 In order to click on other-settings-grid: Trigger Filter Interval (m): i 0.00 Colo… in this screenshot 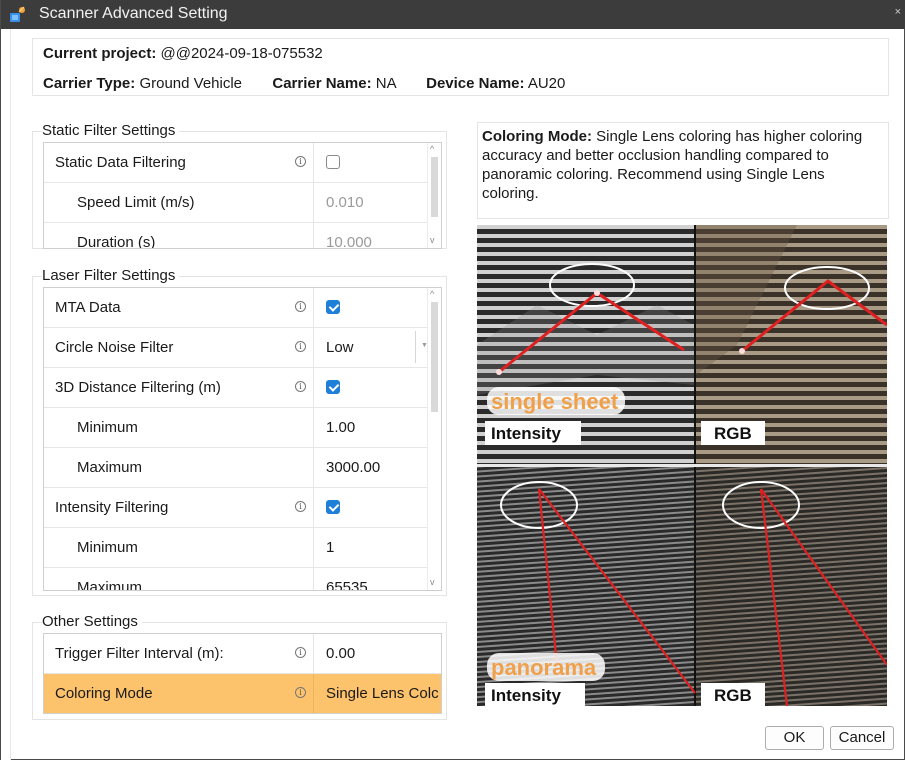, I will do `click(242, 673)`.